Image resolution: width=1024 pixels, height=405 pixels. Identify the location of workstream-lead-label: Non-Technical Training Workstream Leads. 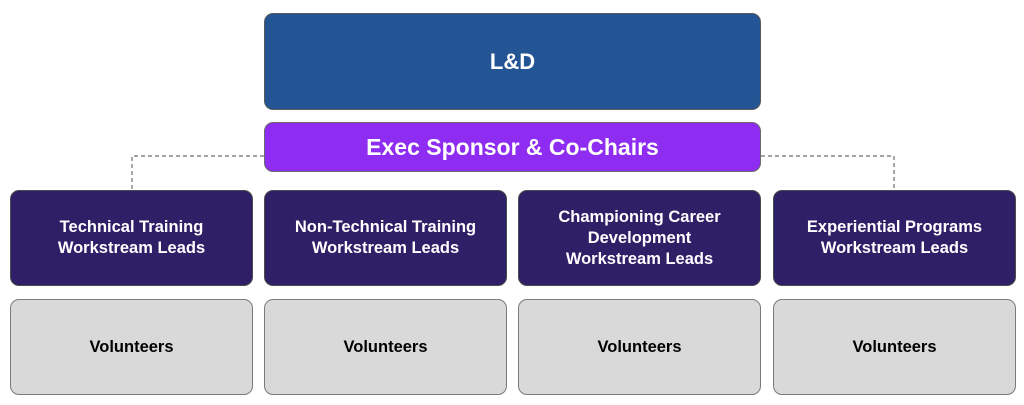
(385, 237).